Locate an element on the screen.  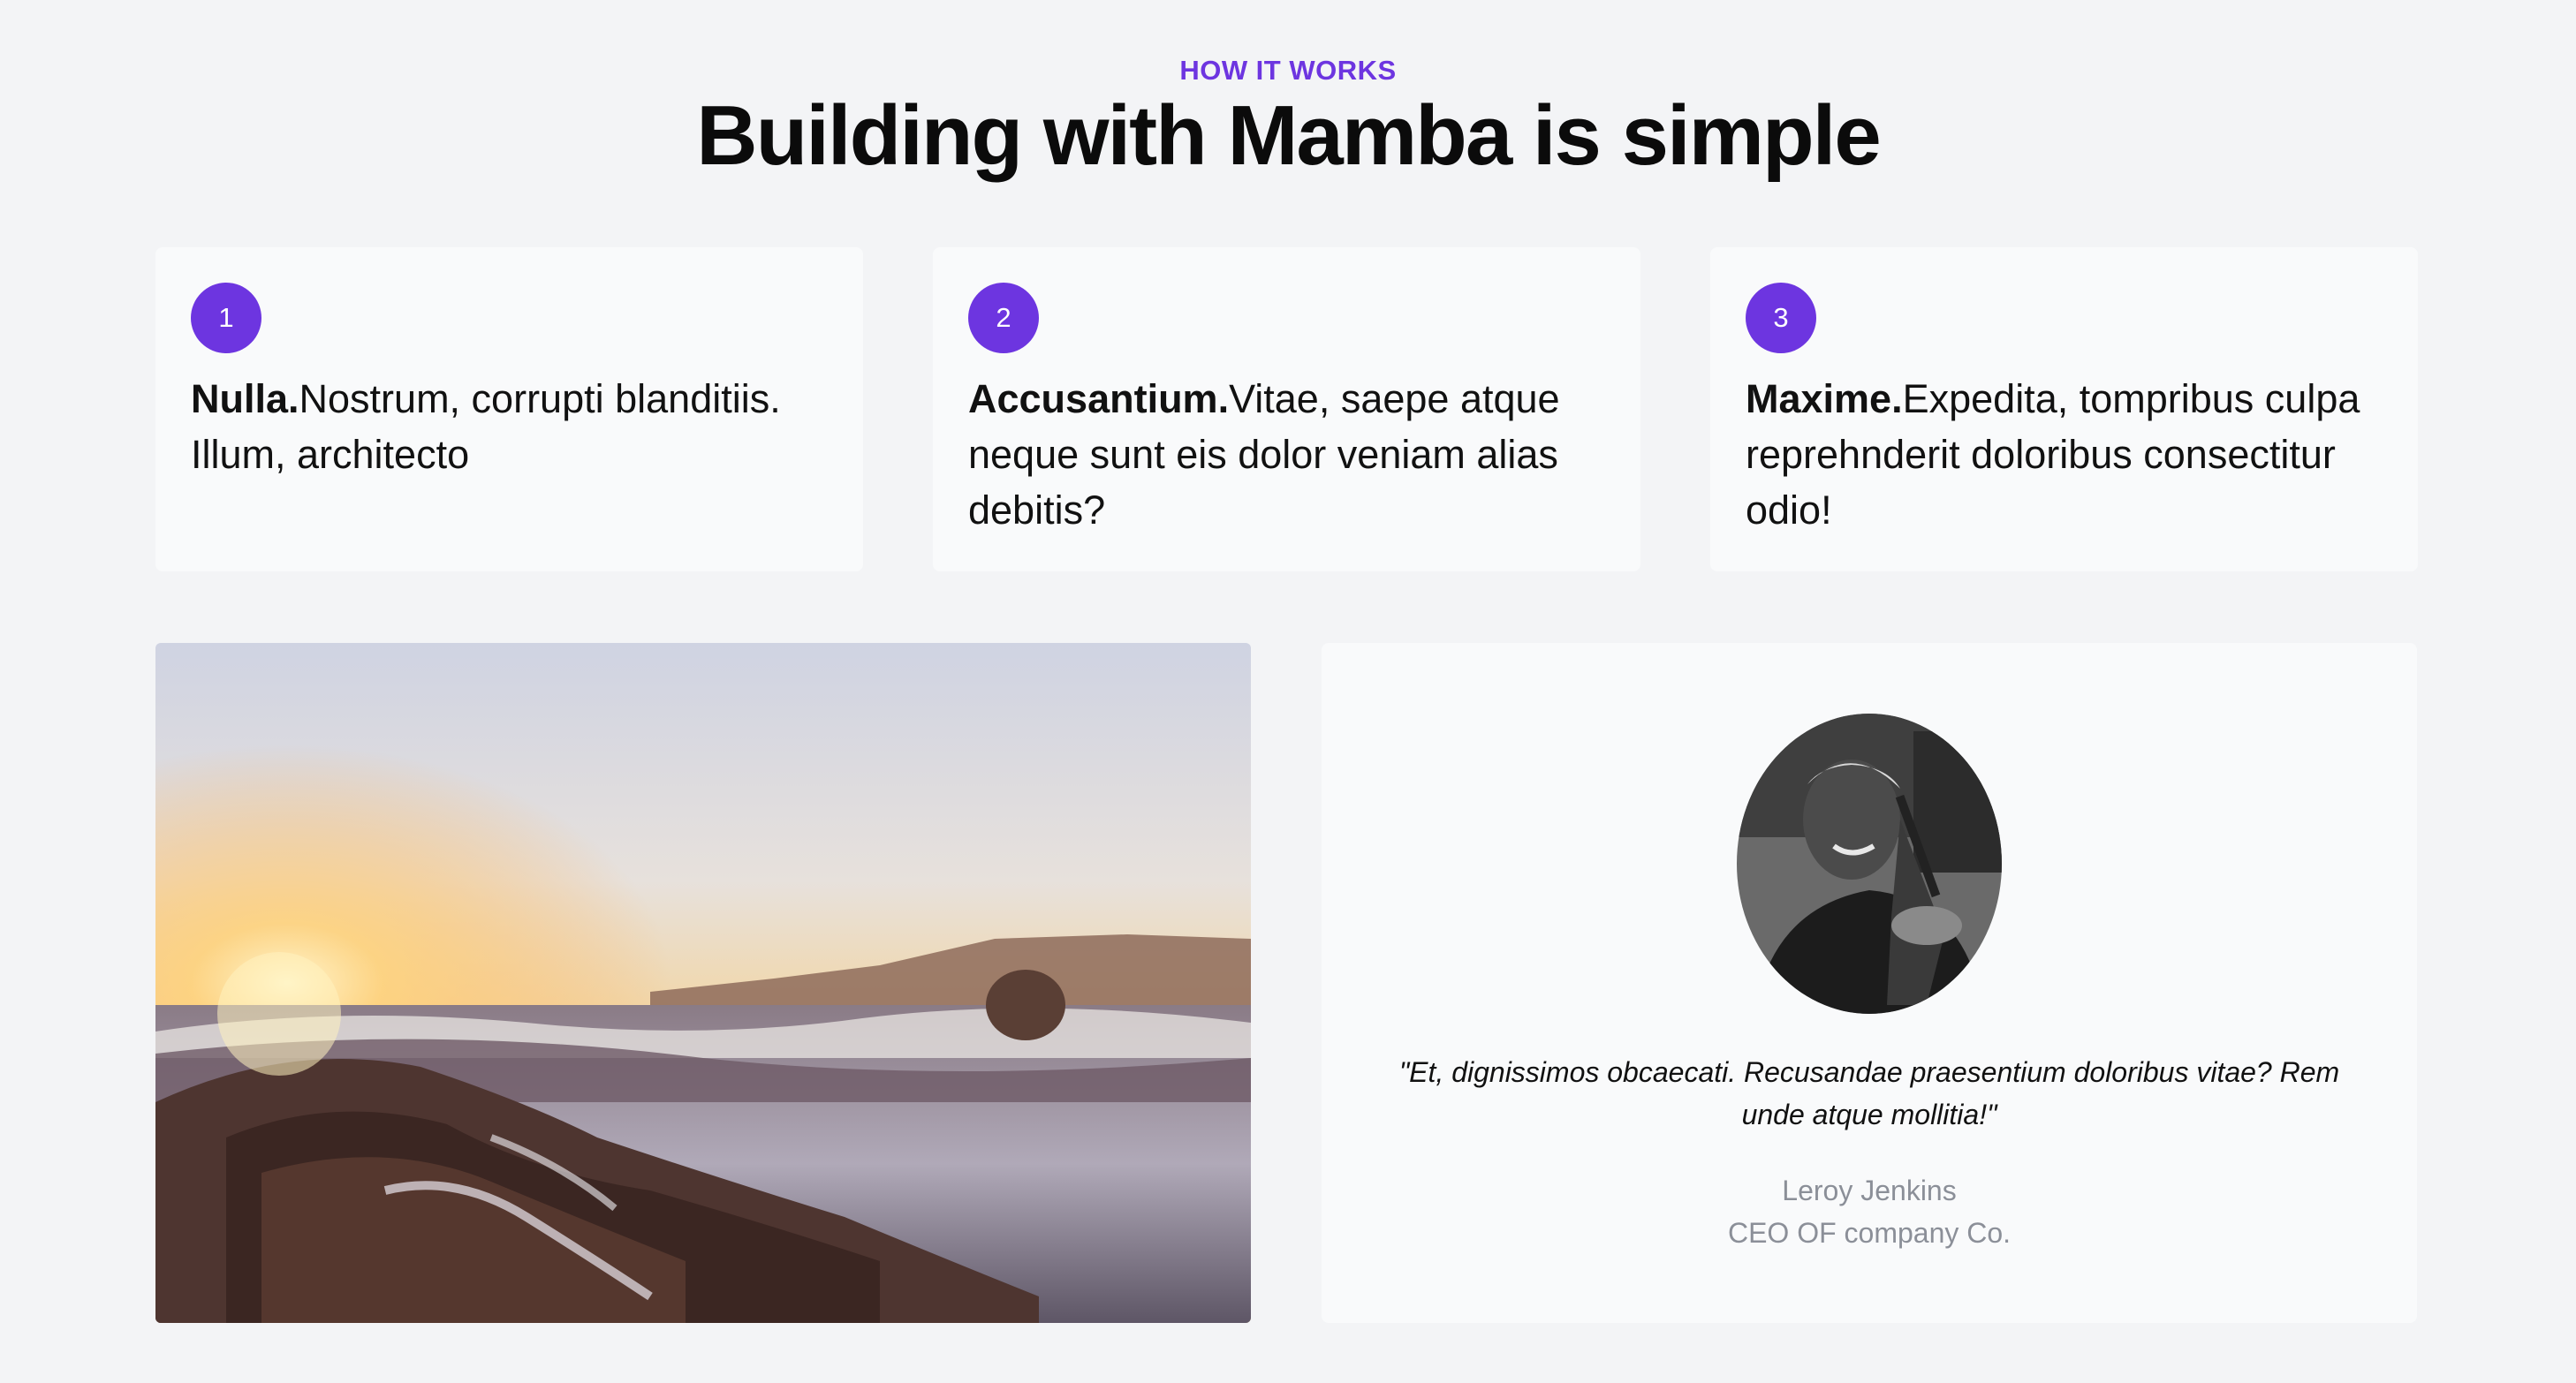
step-number-badge: 3 is located at coordinates (1781, 318).